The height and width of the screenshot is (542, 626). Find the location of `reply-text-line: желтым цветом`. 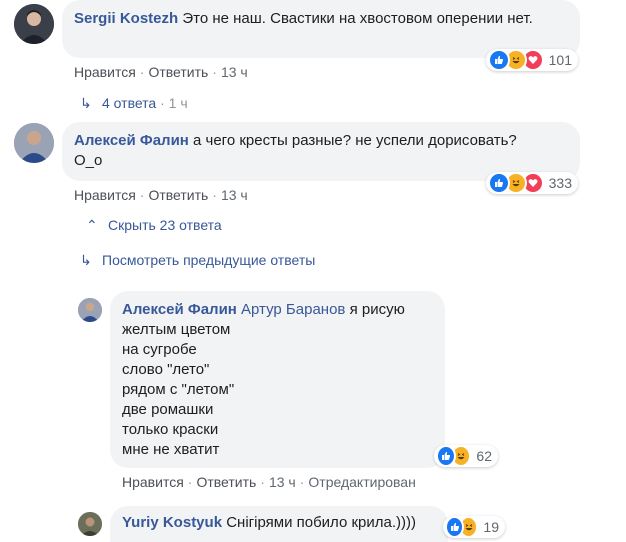

reply-text-line: желтым цветом is located at coordinates (176, 329).